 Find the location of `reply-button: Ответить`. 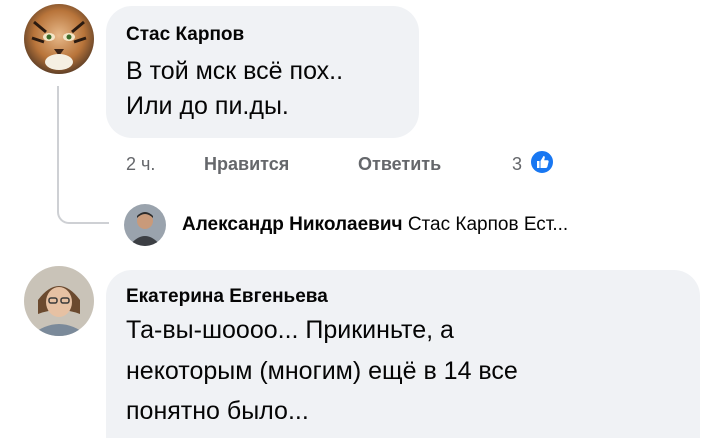

reply-button: Ответить is located at coordinates (399, 164).